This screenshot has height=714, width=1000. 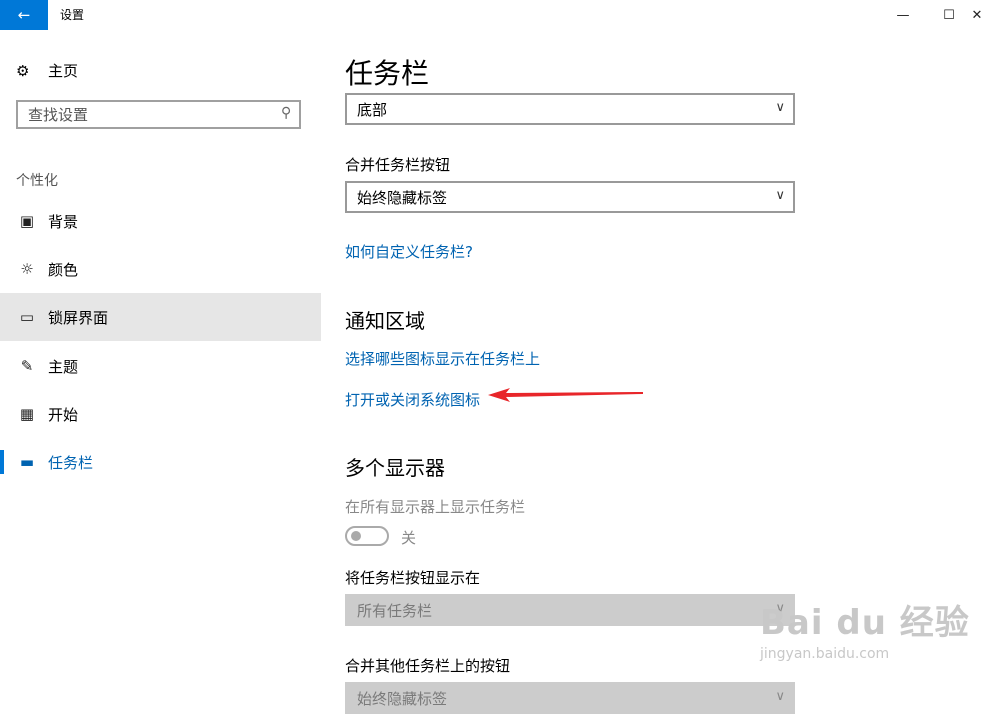 I want to click on sidebar-item-background: ▣ 背景, so click(x=160, y=221).